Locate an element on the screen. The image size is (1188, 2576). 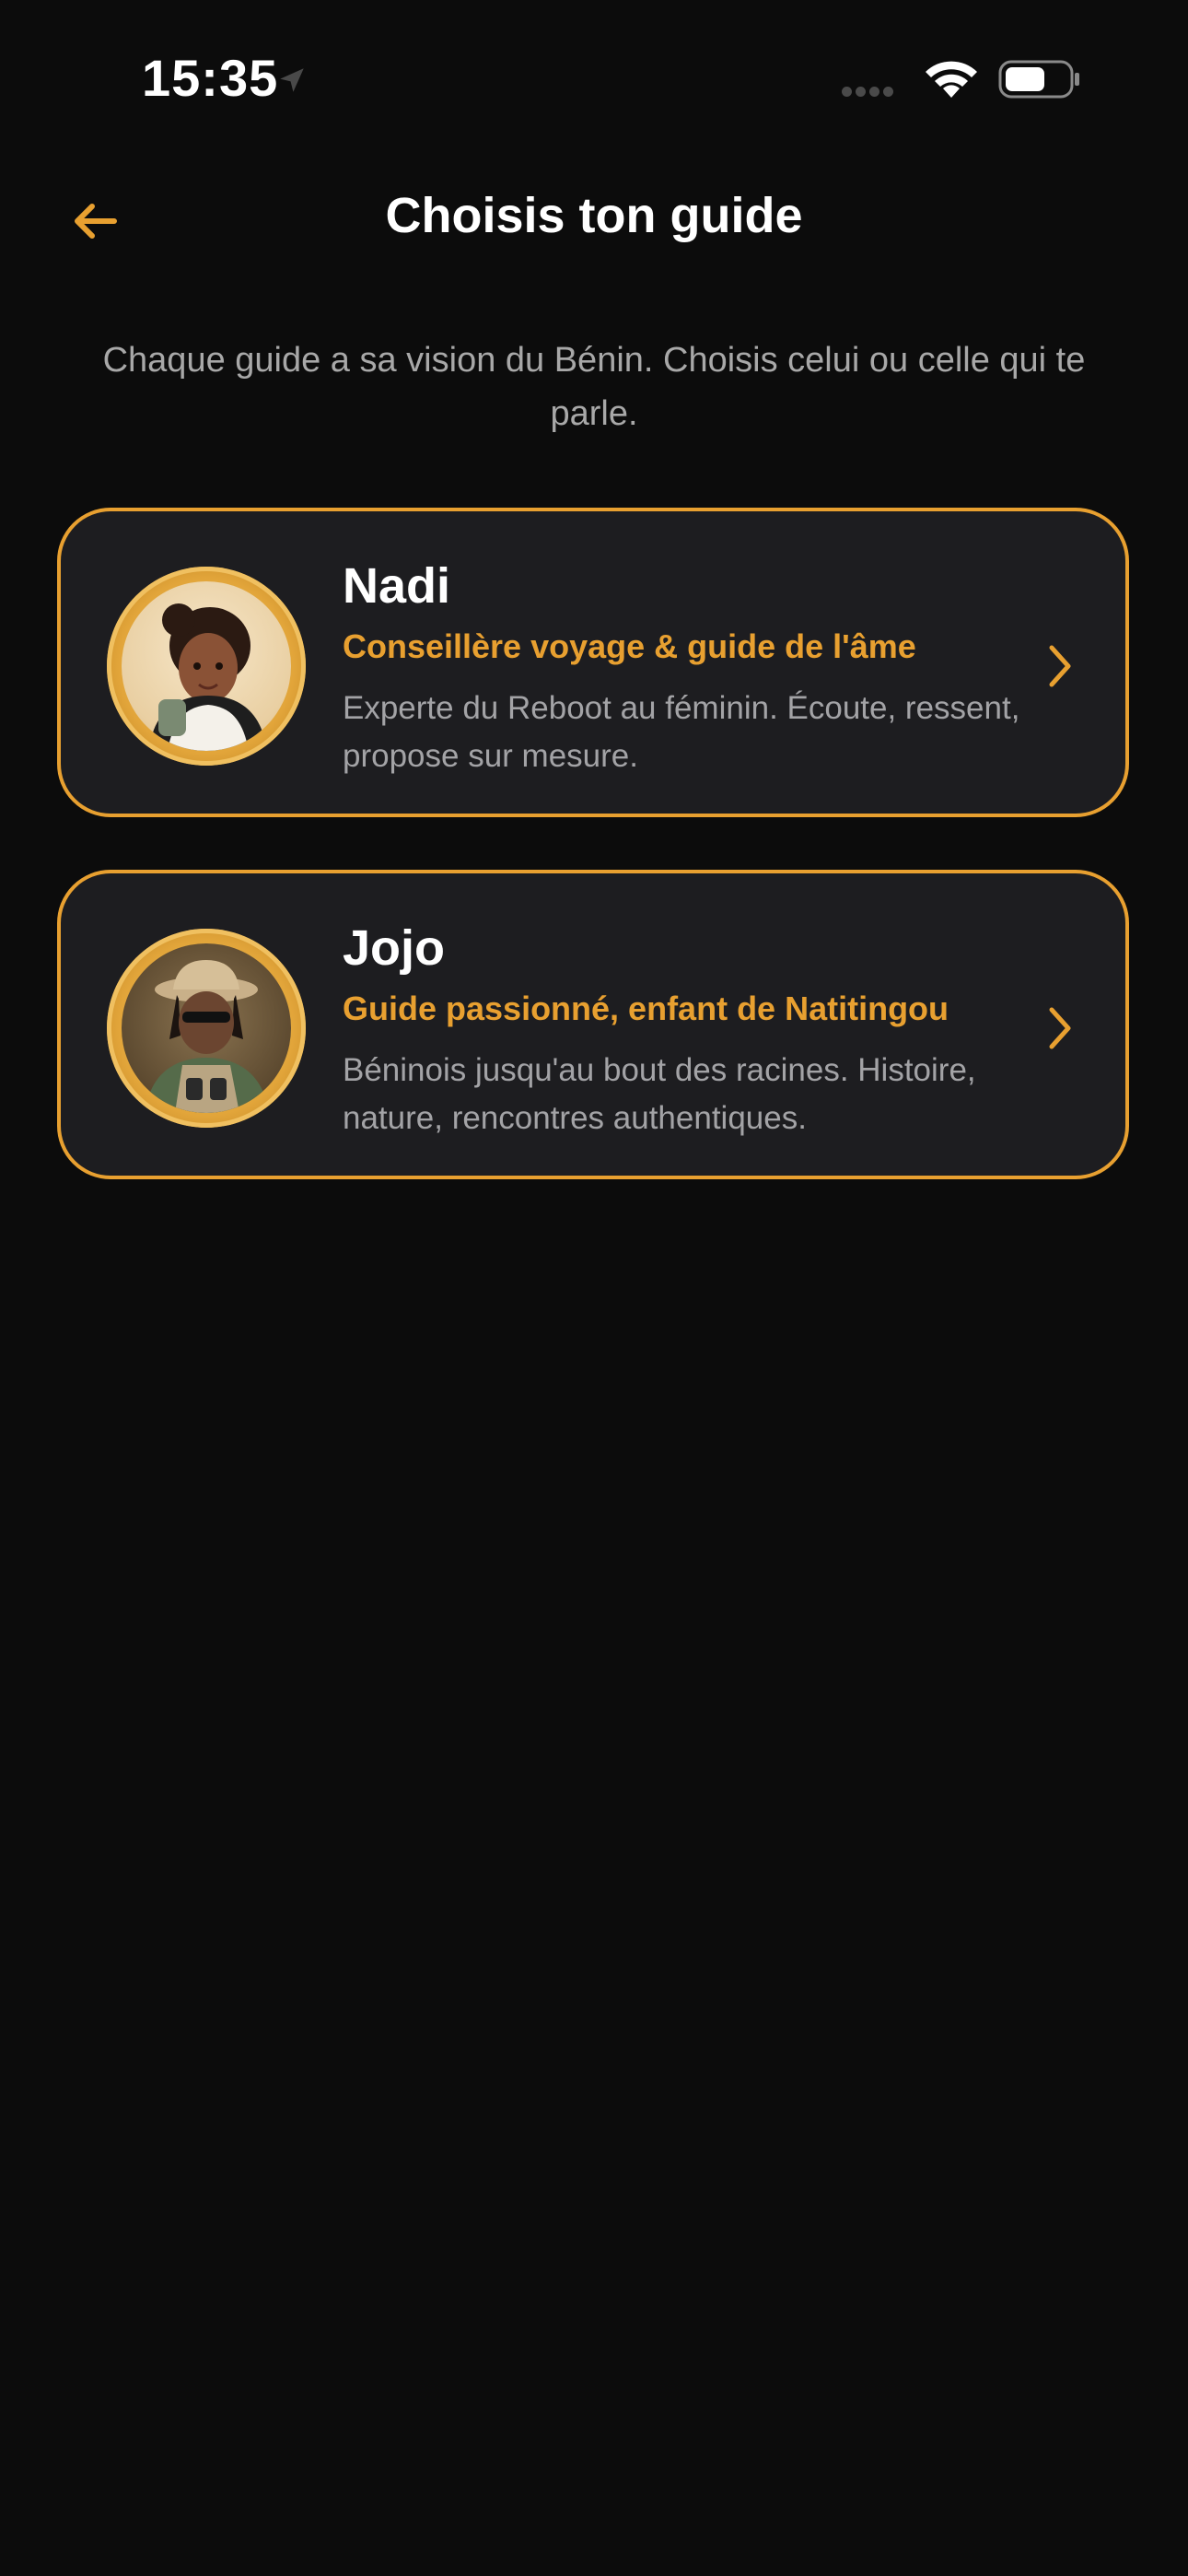
guide-portrait-nadi is located at coordinates (208, 677).